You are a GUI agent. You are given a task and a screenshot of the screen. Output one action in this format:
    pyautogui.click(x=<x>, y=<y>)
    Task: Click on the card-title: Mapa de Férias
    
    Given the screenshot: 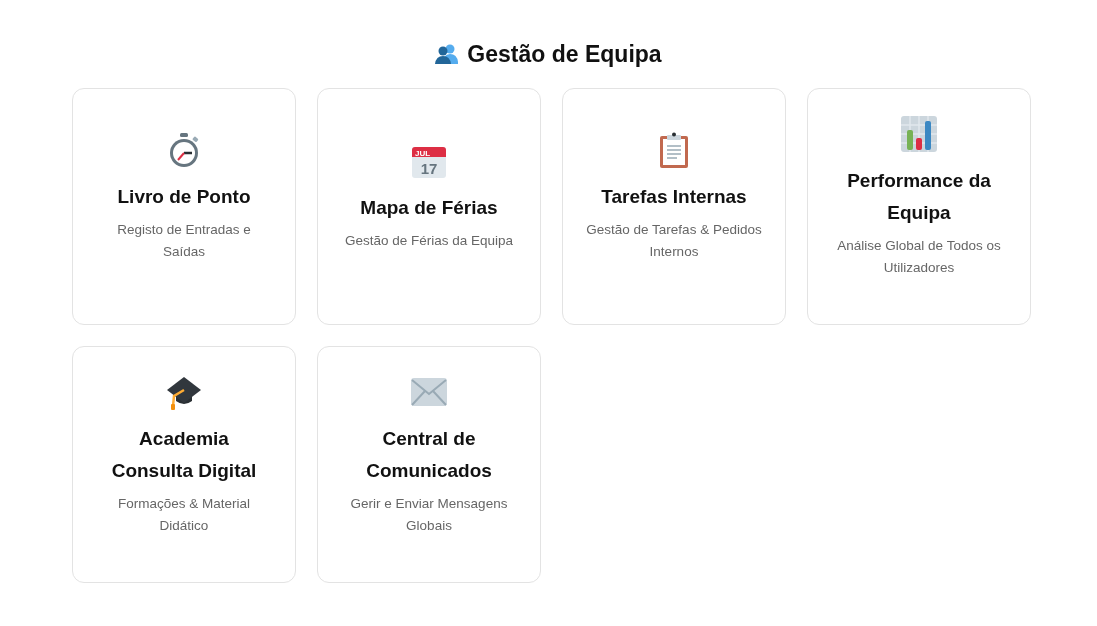 What is the action you would take?
    pyautogui.click(x=429, y=207)
    